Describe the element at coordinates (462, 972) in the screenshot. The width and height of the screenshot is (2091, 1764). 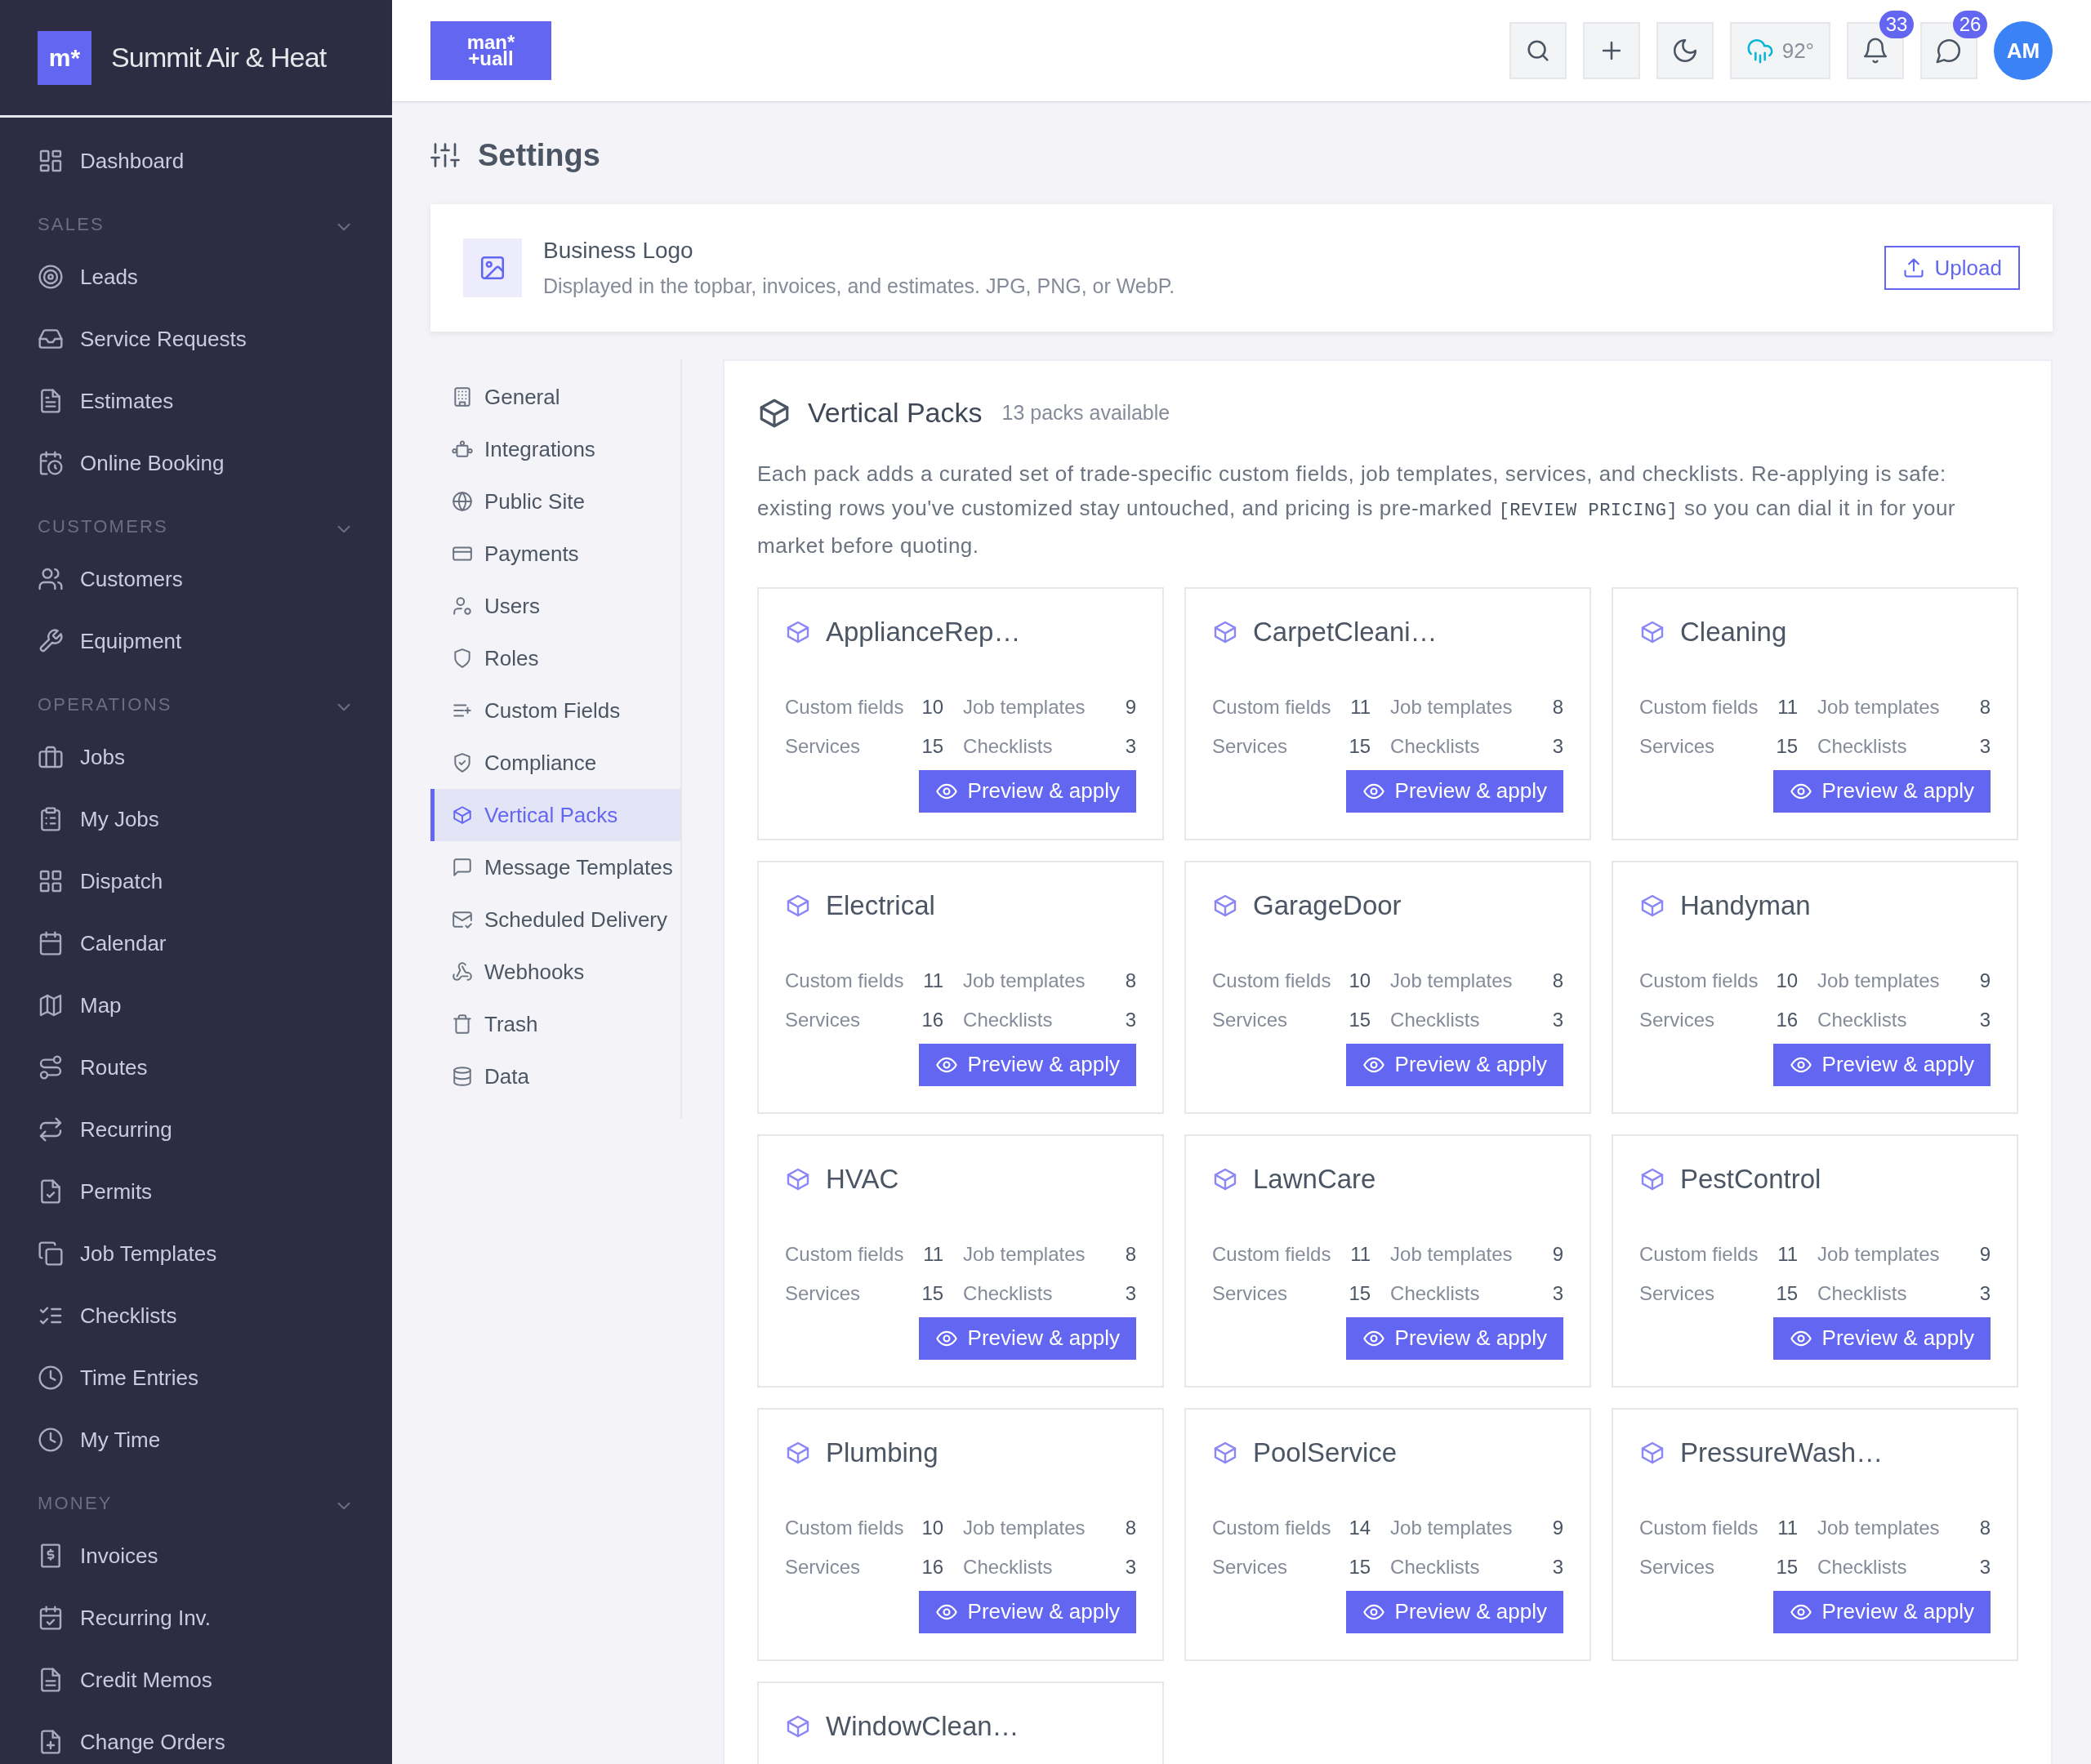
I see `webhook-icon` at that location.